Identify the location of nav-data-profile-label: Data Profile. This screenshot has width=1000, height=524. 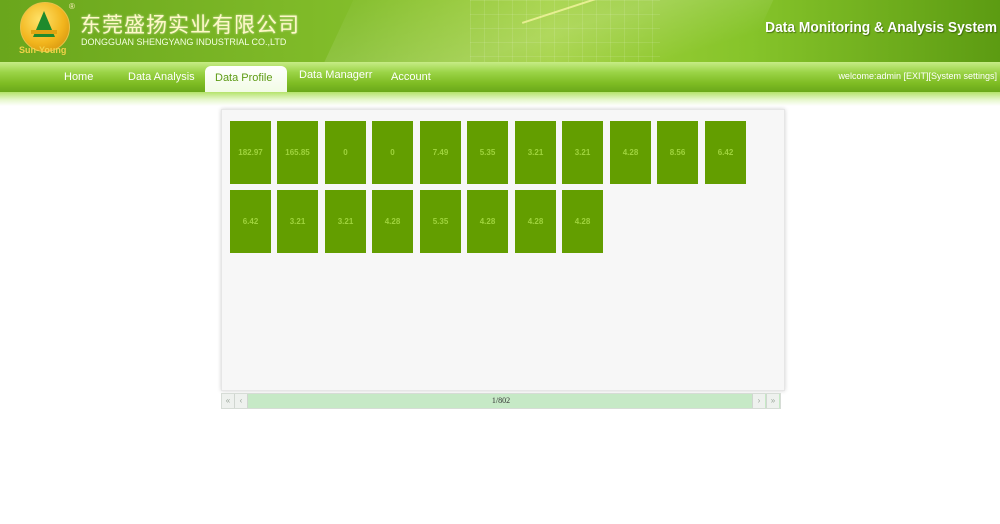
(244, 78).